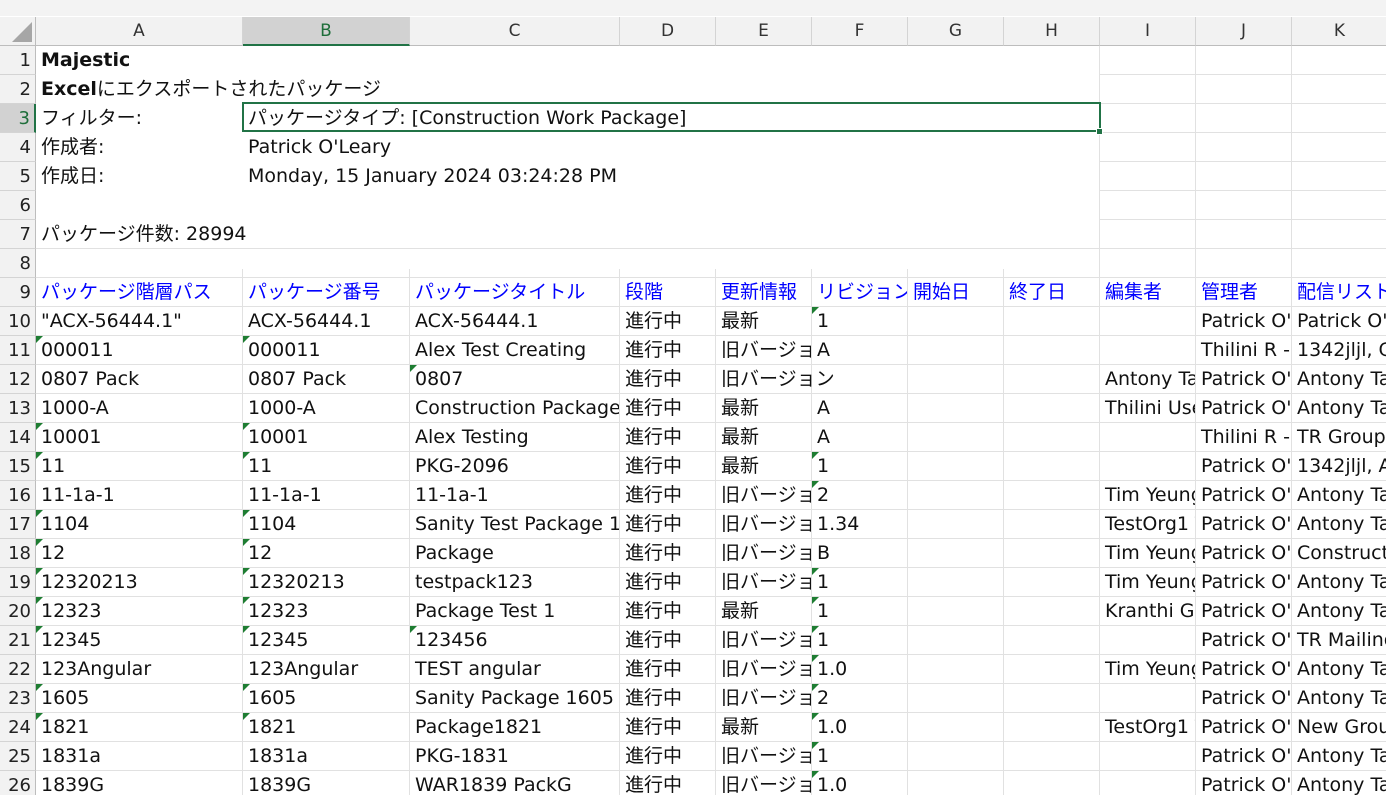  Describe the element at coordinates (514, 698) in the screenshot. I see `table-cell: Sanity Package 1605` at that location.